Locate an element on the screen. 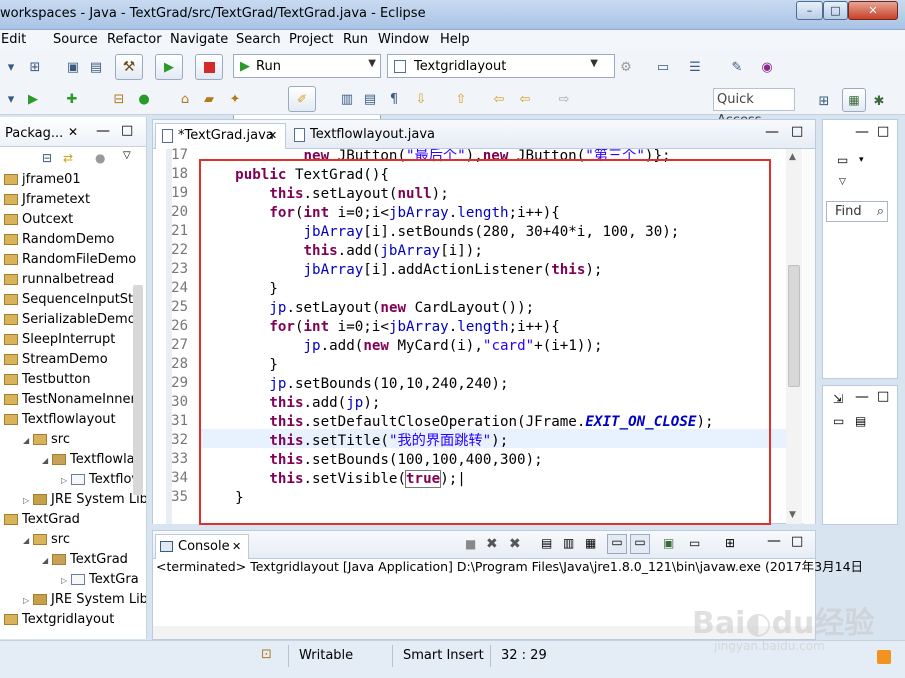  tree-item: ◢ Textflowlay is located at coordinates (92, 460).